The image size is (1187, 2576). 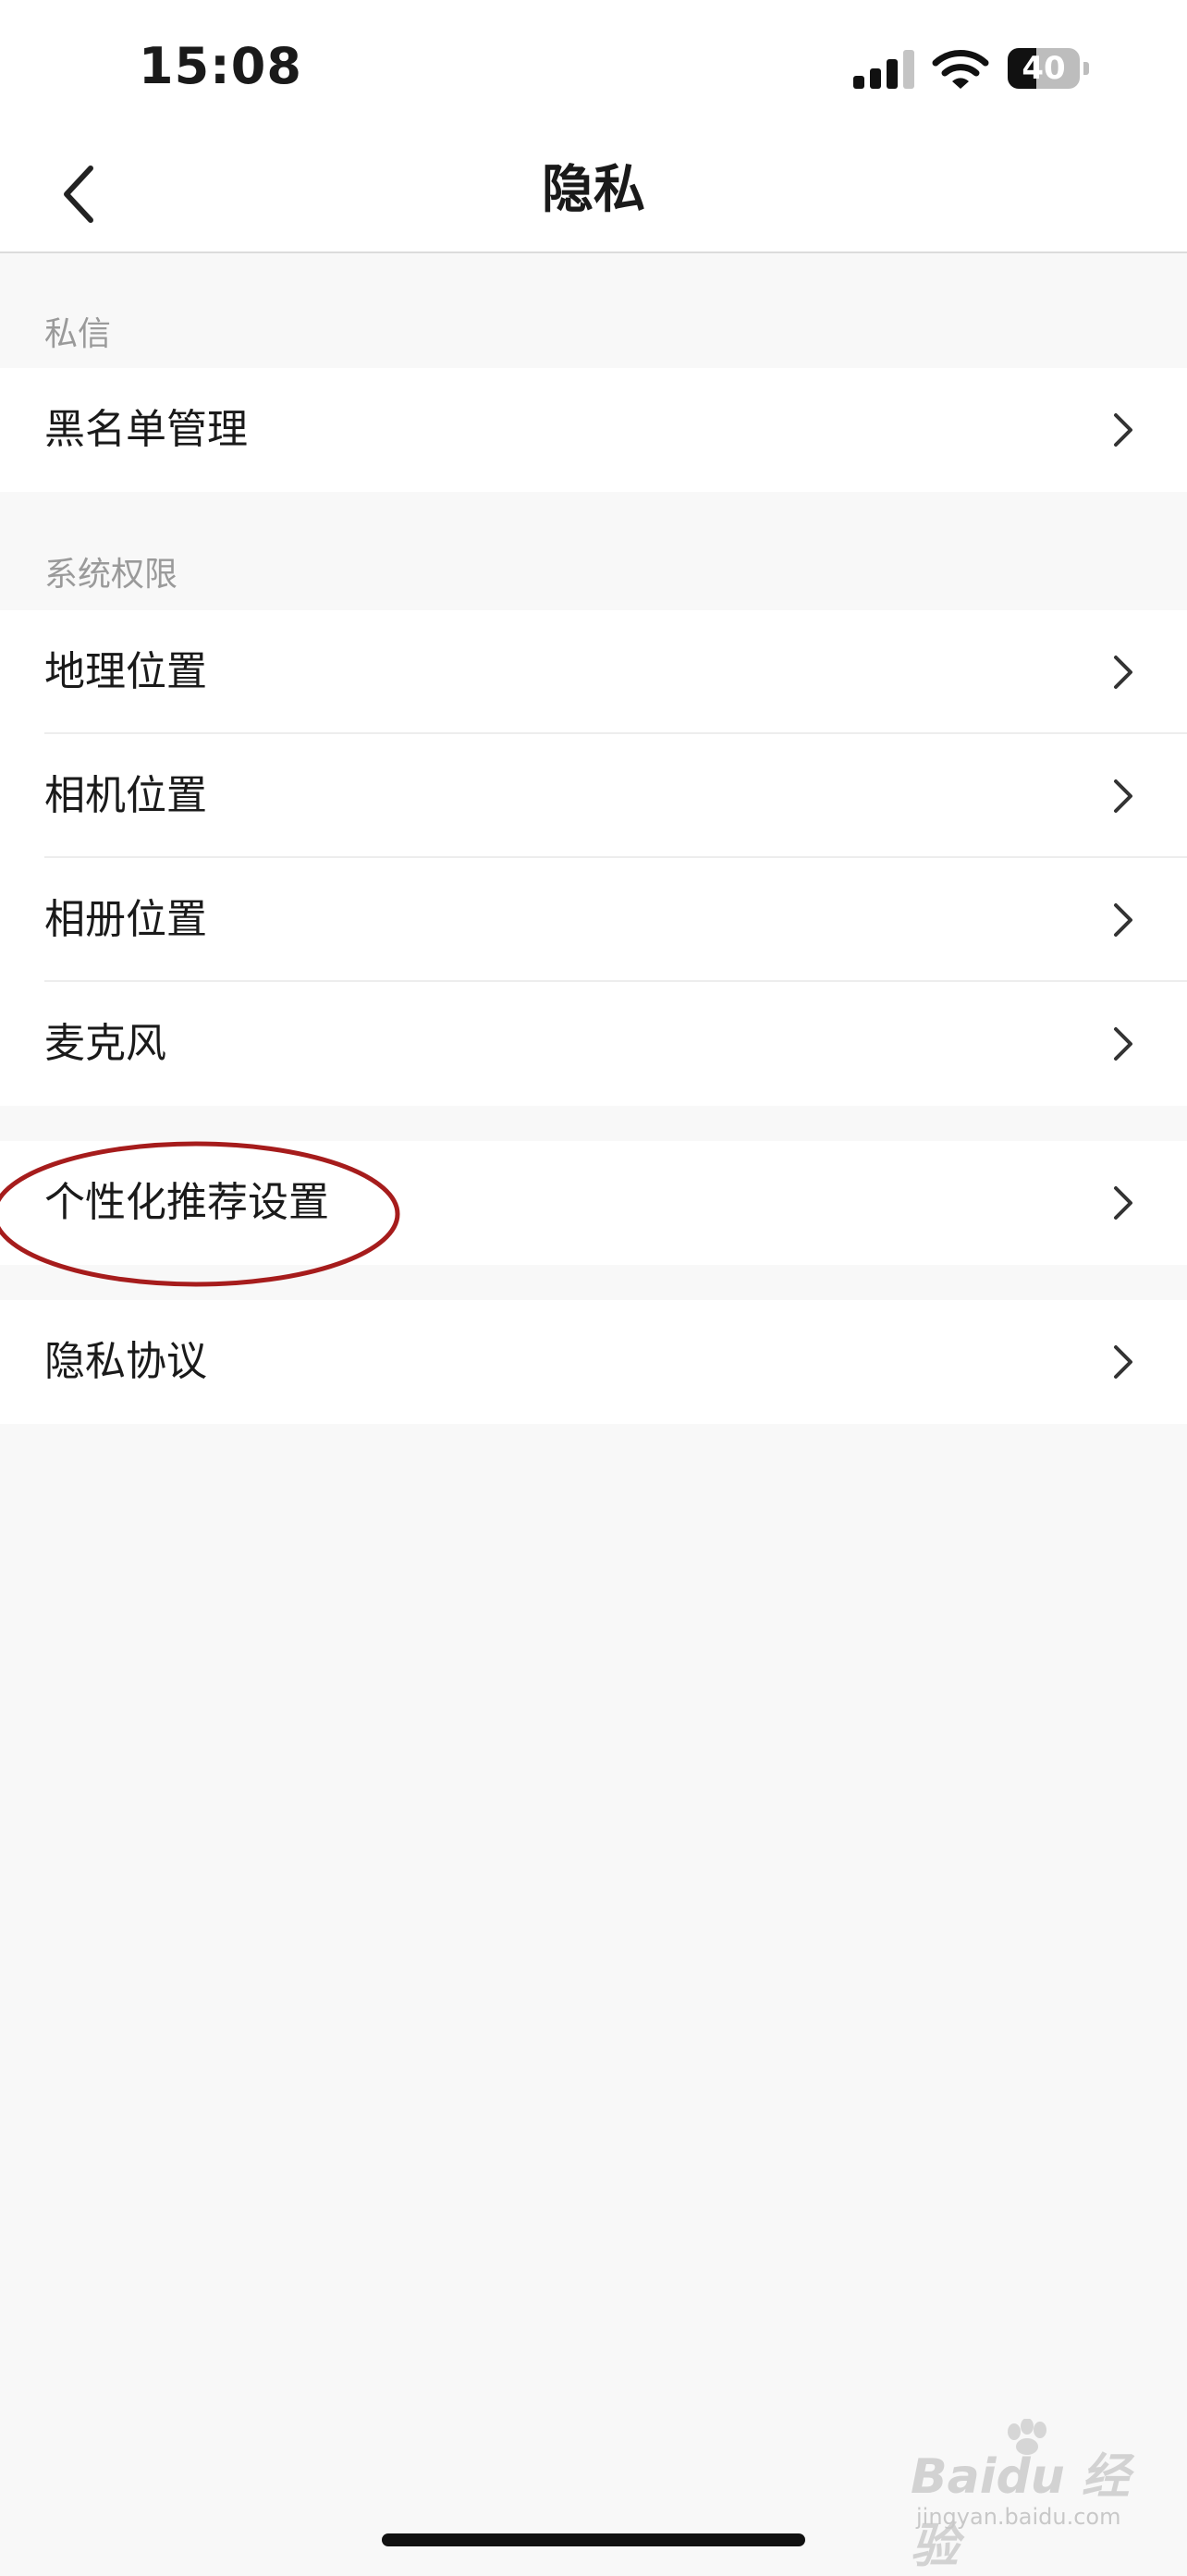 What do you see at coordinates (593, 920) in the screenshot?
I see `row-photo-album: 相册位置` at bounding box center [593, 920].